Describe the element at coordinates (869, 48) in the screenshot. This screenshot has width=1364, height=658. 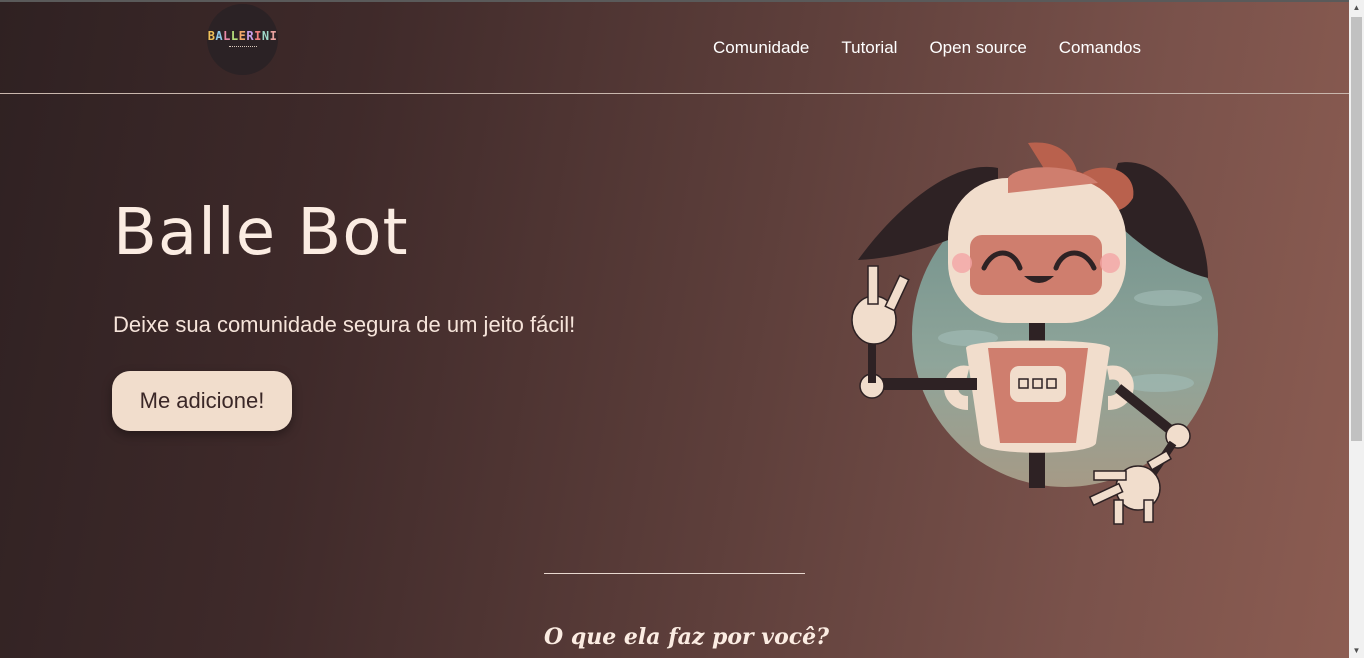
I see `nav-link-tutorial: Tutorial` at that location.